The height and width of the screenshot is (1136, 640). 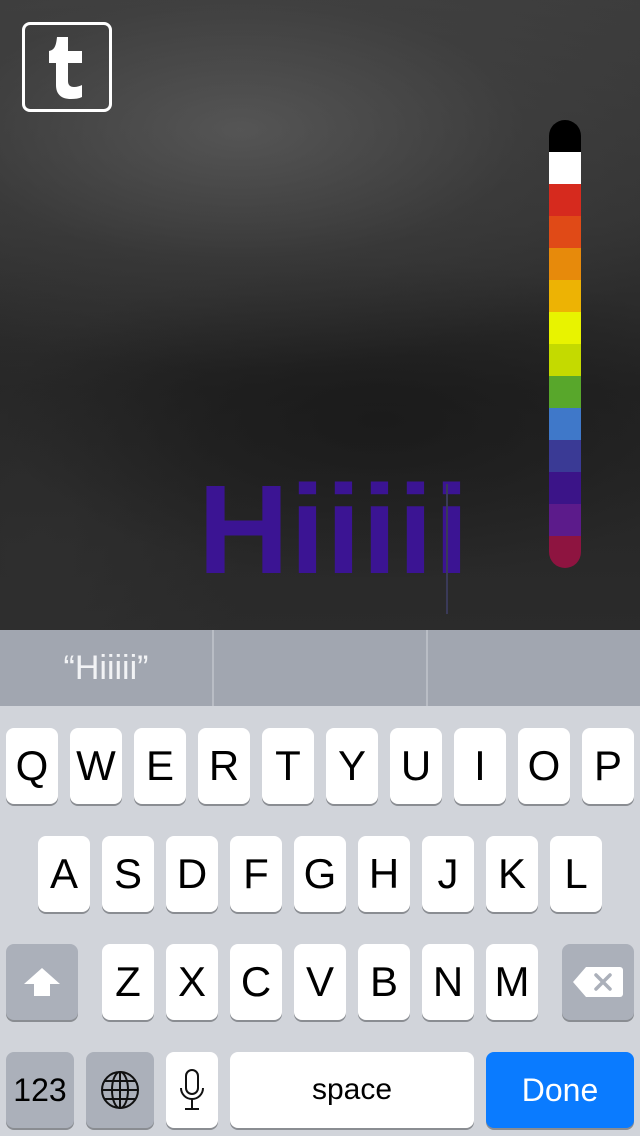 What do you see at coordinates (160, 766) in the screenshot?
I see `key-e: E` at bounding box center [160, 766].